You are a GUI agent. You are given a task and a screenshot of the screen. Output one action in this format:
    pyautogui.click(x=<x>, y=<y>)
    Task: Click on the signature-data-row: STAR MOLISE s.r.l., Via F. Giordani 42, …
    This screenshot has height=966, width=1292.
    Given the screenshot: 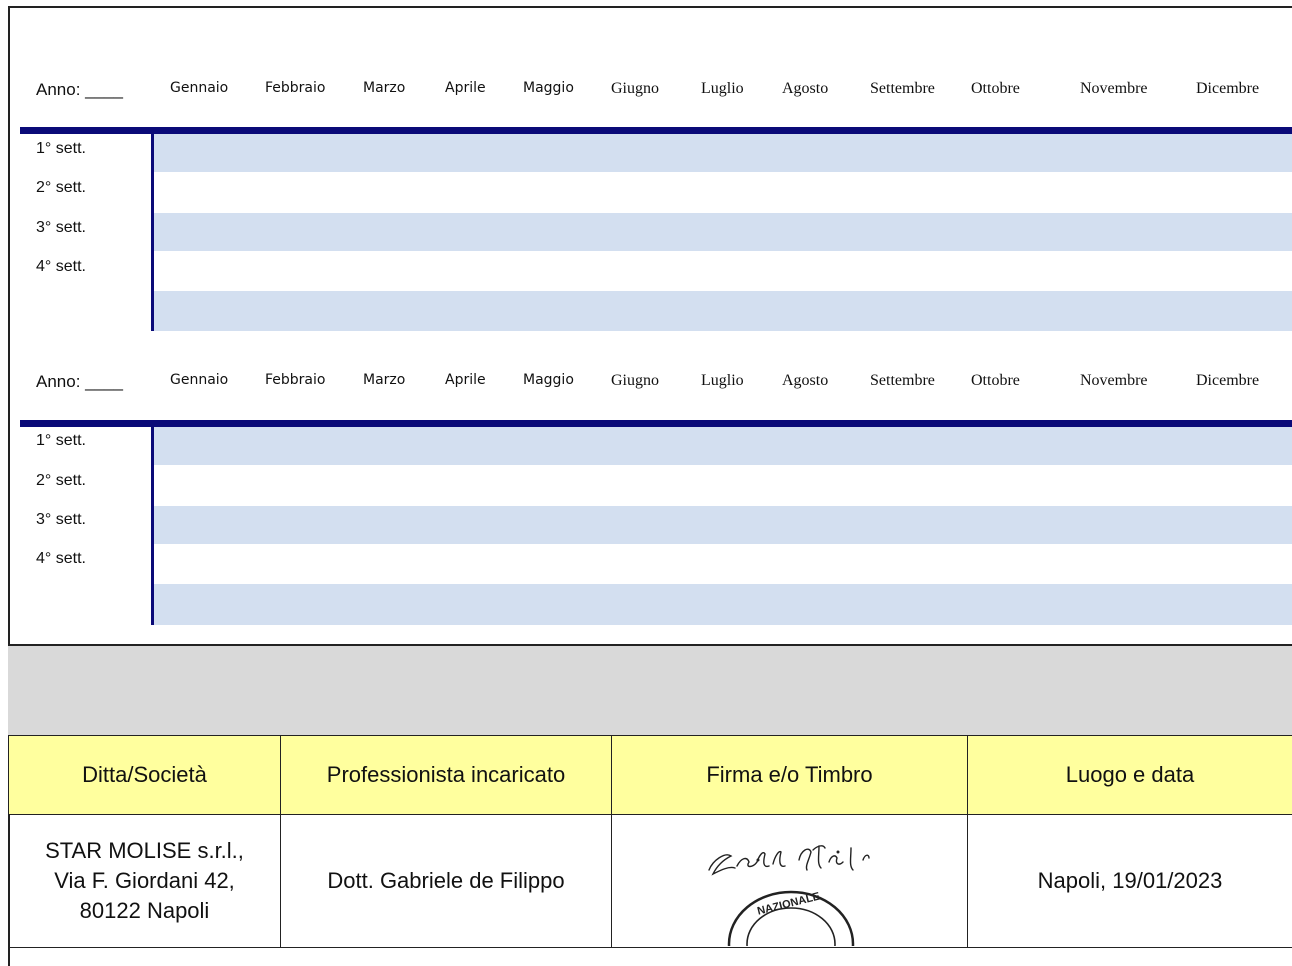 What is the action you would take?
    pyautogui.click(x=650, y=881)
    